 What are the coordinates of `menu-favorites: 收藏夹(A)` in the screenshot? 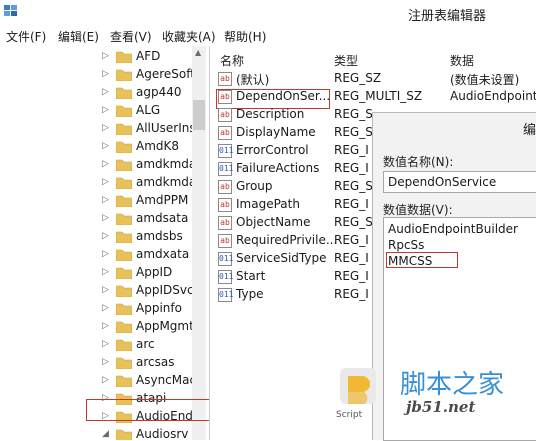 It's located at (189, 36).